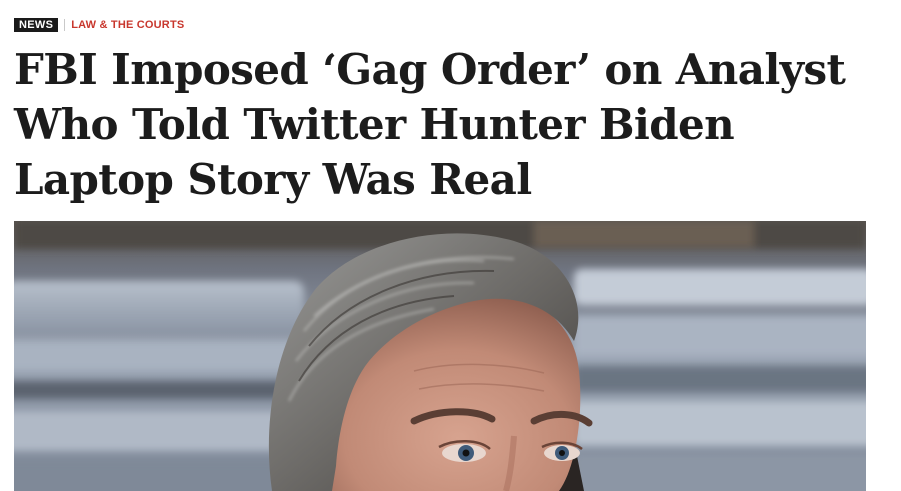 The width and height of the screenshot is (901, 491). Describe the element at coordinates (127, 25) in the screenshot. I see `section-link: LAW & THE COURTS` at that location.